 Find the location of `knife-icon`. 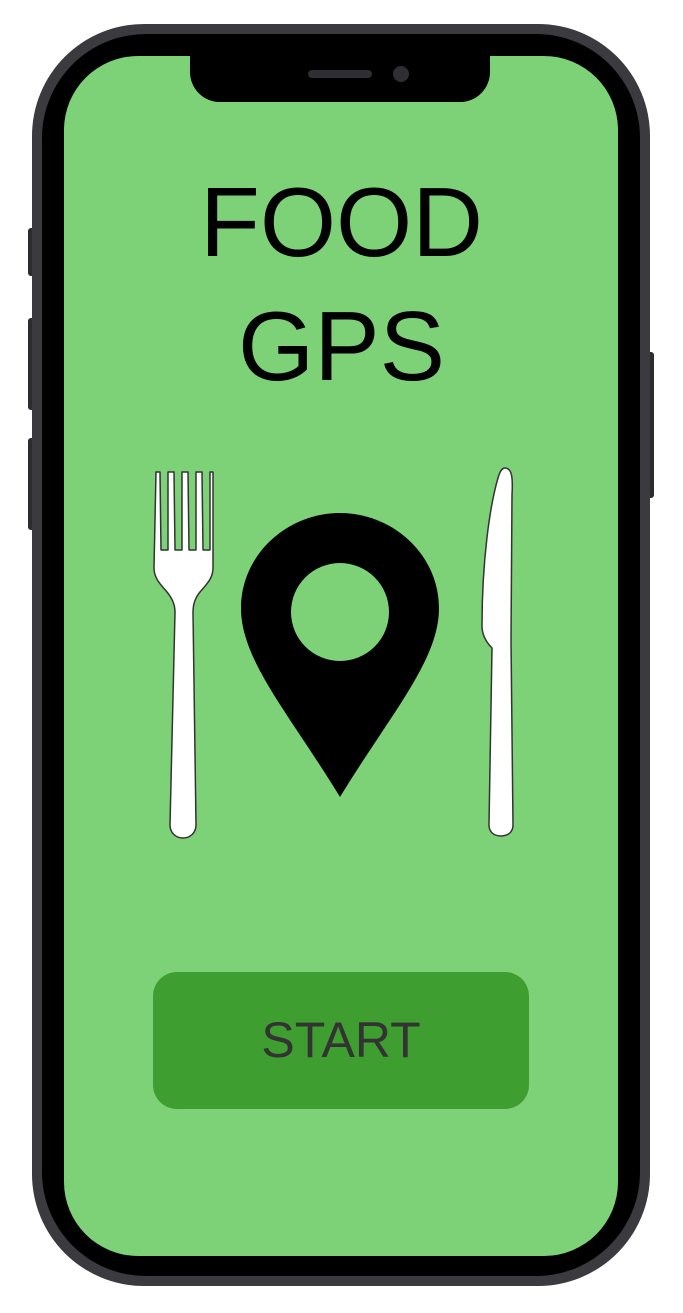

knife-icon is located at coordinates (497, 652).